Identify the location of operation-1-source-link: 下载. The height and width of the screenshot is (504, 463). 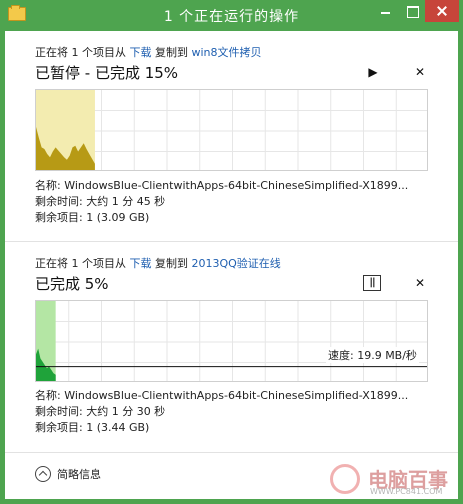
(141, 52).